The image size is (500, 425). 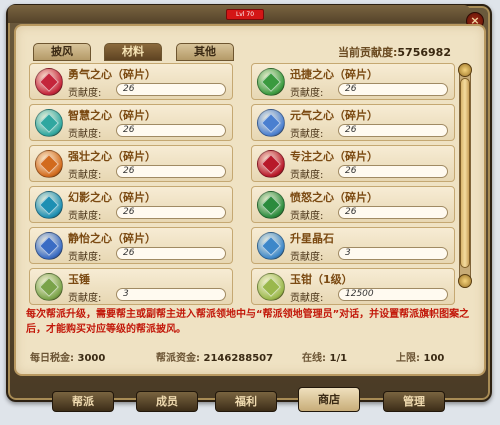 What do you see at coordinates (353, 163) in the screenshot?
I see `shop-item: 专注之心（碎片） 贡献度: 26` at bounding box center [353, 163].